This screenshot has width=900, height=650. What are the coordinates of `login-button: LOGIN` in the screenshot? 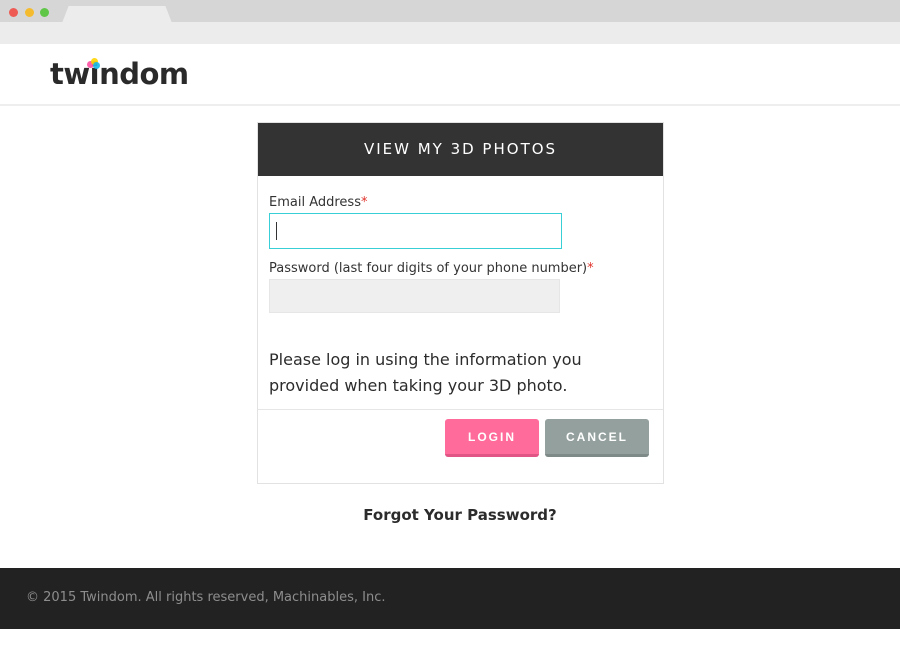 It's located at (492, 438).